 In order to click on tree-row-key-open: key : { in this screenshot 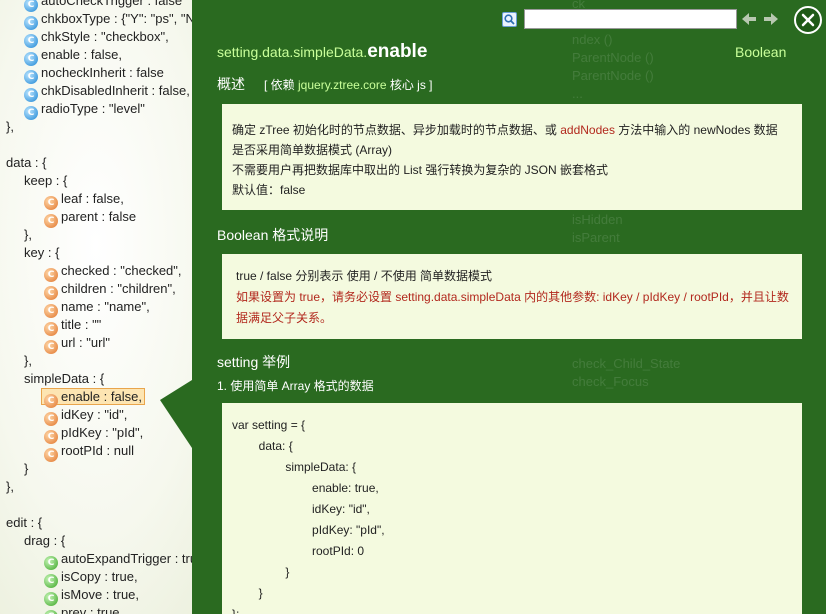, I will do `click(41, 253)`.